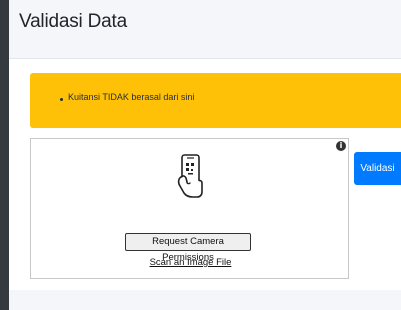 This screenshot has width=401, height=310. Describe the element at coordinates (61, 99) in the screenshot. I see `bullet-icon` at that location.